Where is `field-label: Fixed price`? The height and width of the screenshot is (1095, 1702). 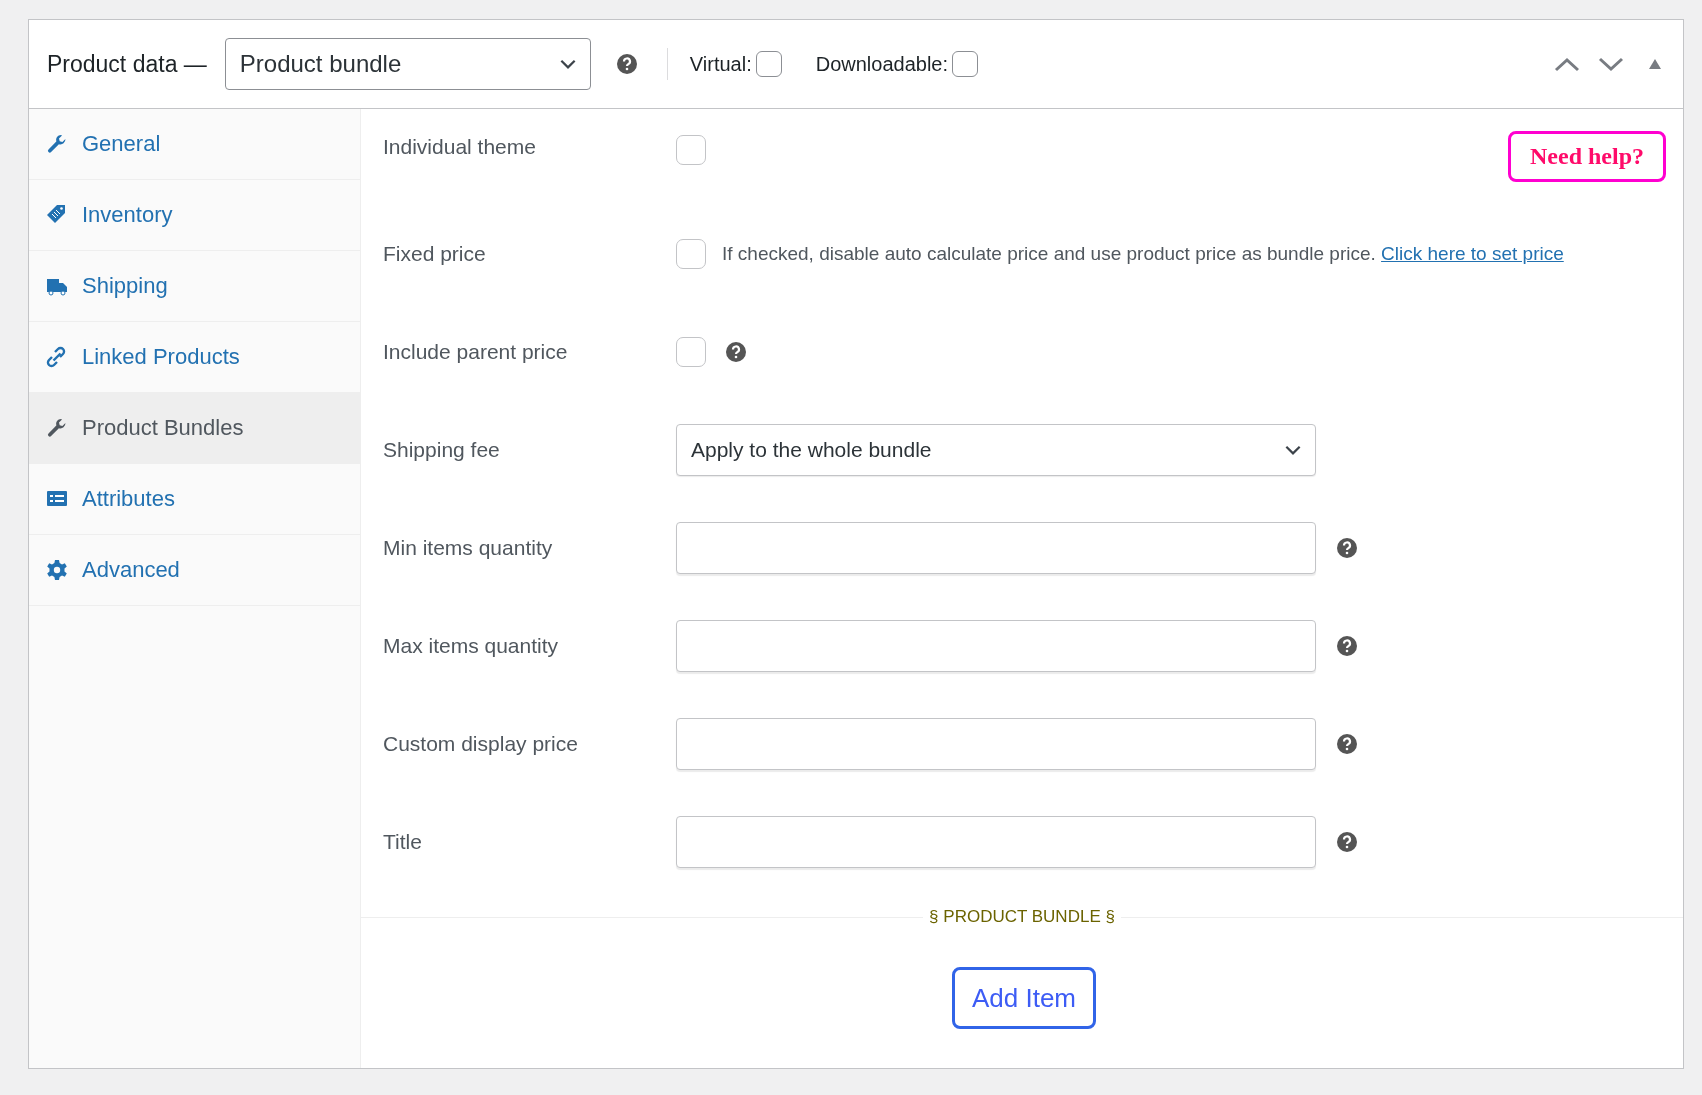 field-label: Fixed price is located at coordinates (435, 254).